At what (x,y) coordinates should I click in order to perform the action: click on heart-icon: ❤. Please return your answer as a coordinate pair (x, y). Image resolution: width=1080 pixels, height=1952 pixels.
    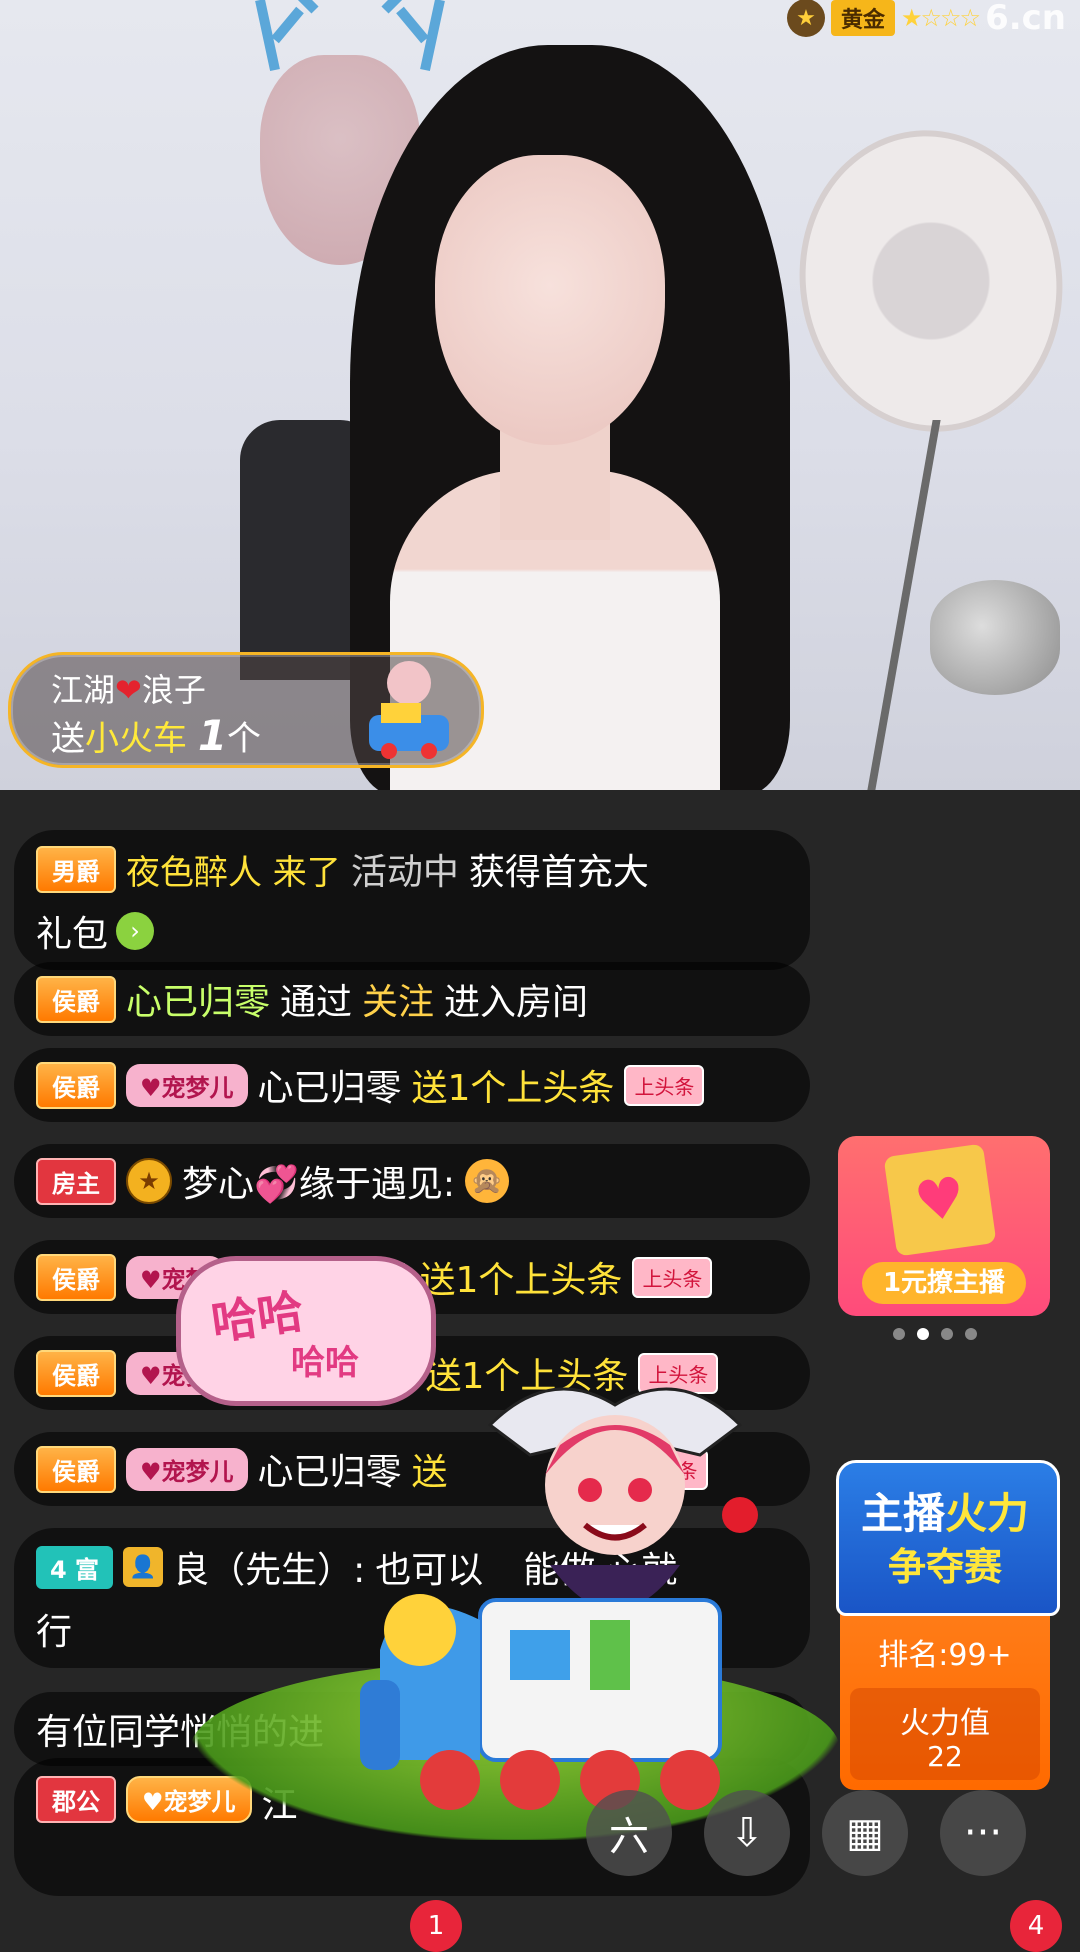
    Looking at the image, I should click on (128, 690).